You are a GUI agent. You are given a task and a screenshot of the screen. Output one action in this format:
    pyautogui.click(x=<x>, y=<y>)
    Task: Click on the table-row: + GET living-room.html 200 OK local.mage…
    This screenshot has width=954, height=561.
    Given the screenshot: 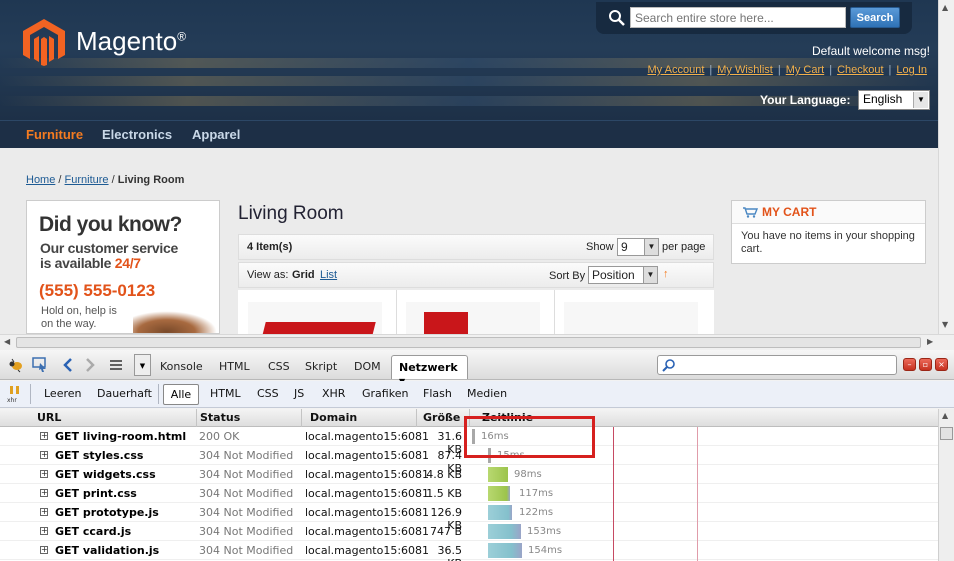 What is the action you would take?
    pyautogui.click(x=469, y=441)
    